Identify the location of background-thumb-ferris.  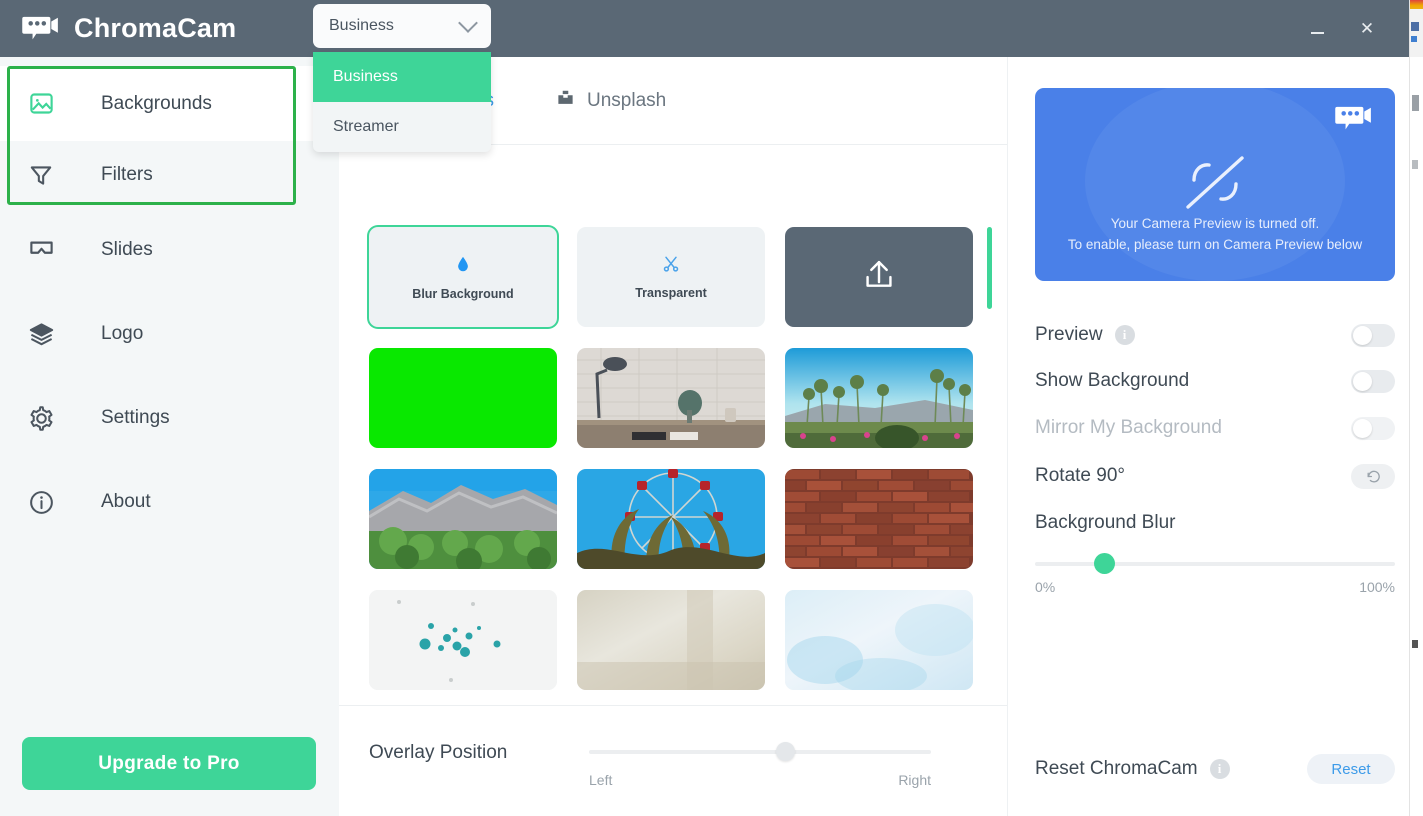
(671, 519).